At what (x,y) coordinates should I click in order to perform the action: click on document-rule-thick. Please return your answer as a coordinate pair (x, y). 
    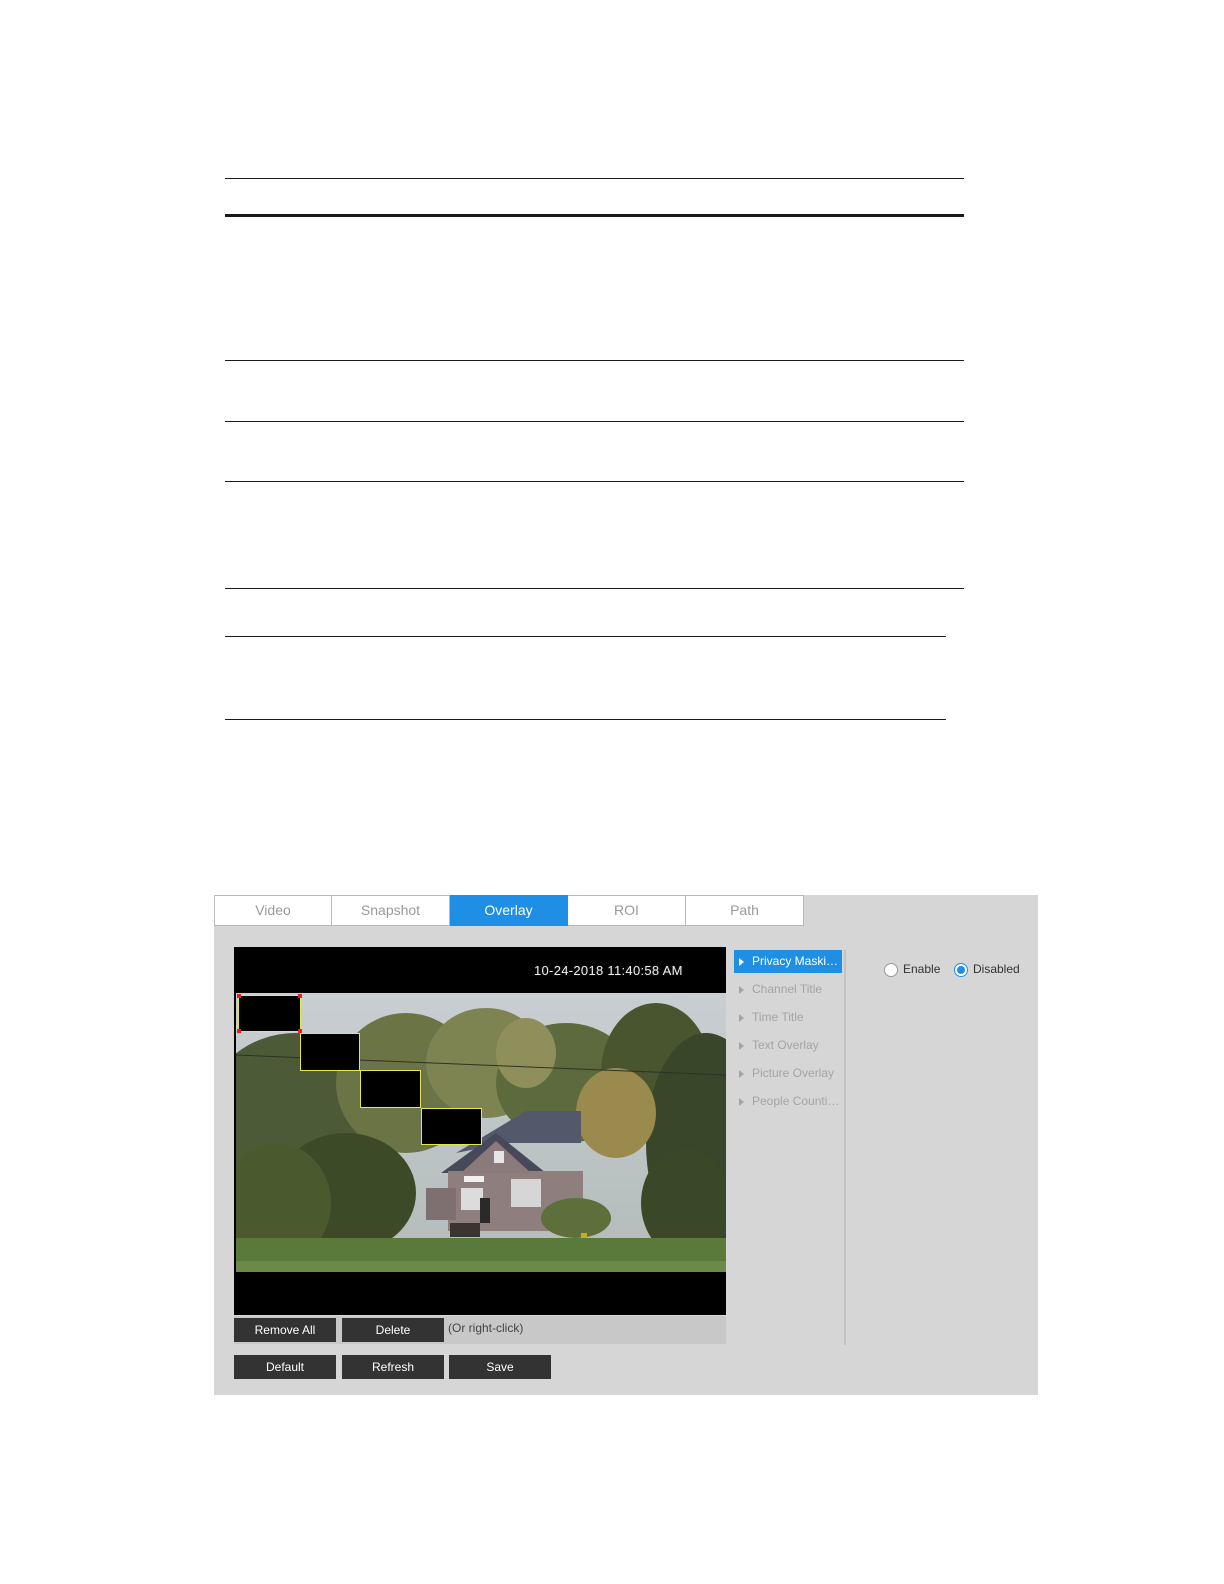
    Looking at the image, I should click on (594, 215).